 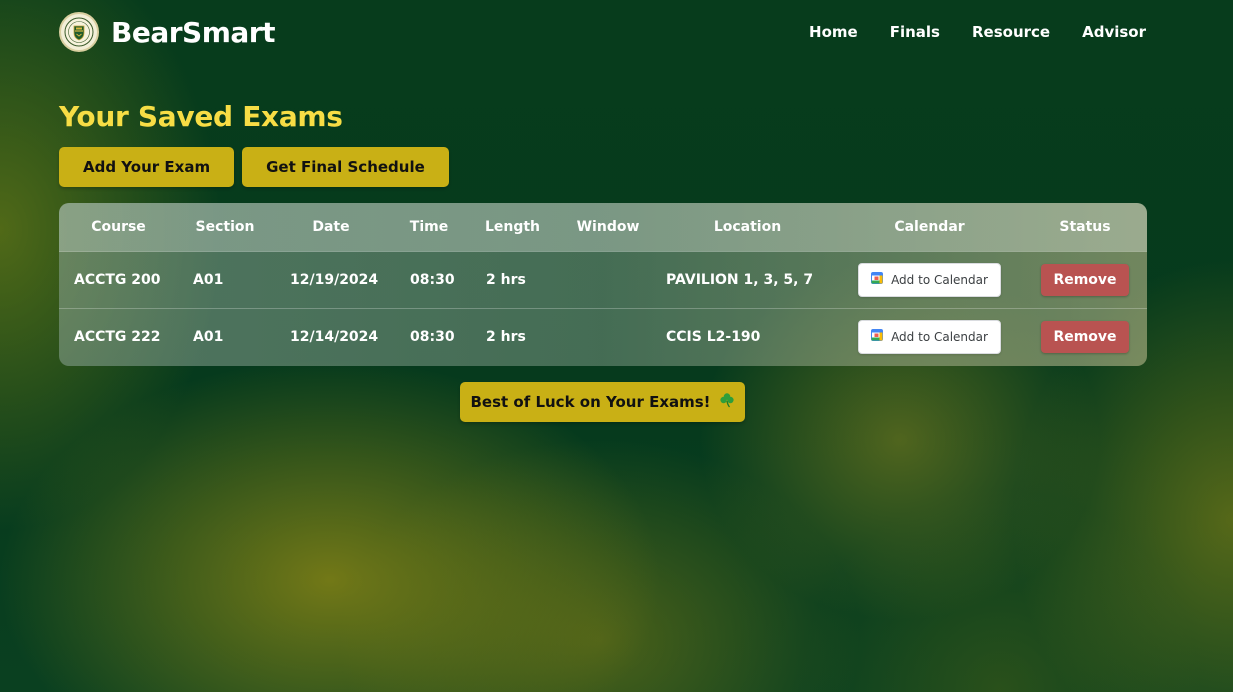 What do you see at coordinates (833, 32) in the screenshot?
I see `nav-home: Home` at bounding box center [833, 32].